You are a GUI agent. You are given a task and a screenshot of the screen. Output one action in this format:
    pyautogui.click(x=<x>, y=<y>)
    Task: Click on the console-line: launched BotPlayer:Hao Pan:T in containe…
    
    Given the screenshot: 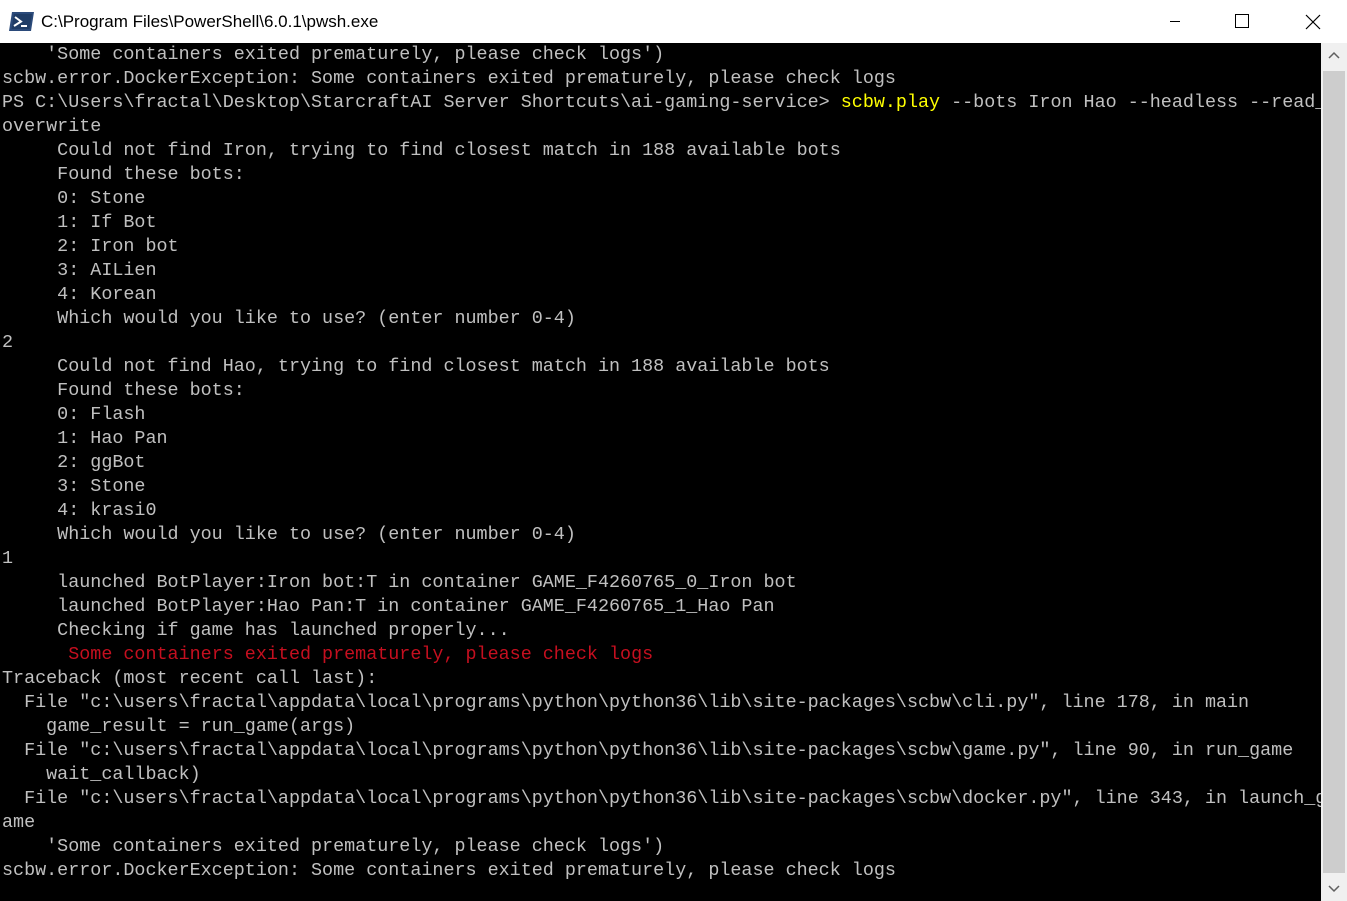 What is the action you would take?
    pyautogui.click(x=661, y=607)
    